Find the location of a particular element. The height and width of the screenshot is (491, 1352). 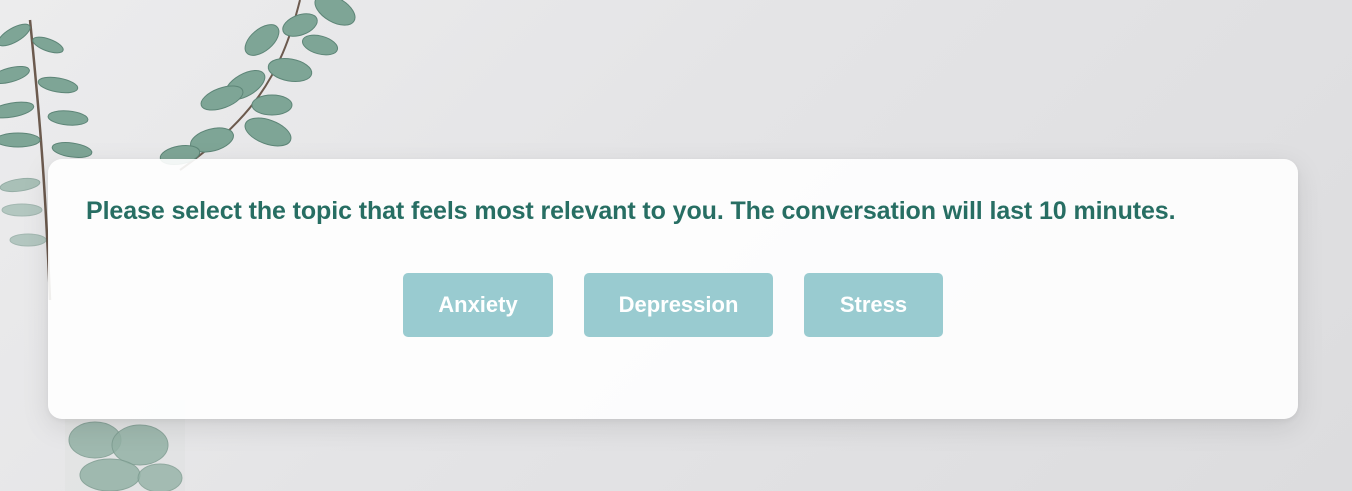

topic-depression-button: Depression is located at coordinates (678, 305).